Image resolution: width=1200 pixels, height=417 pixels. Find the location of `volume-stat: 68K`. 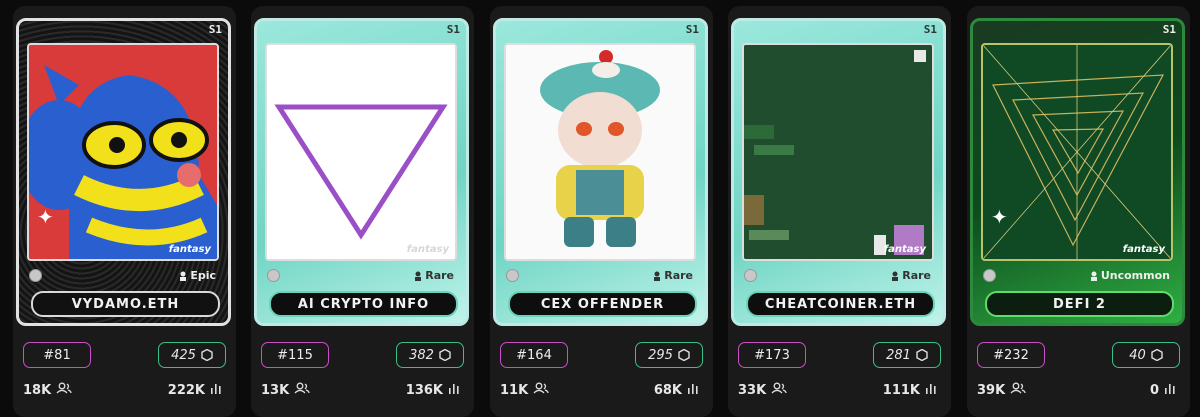

volume-stat: 68K is located at coordinates (676, 390).